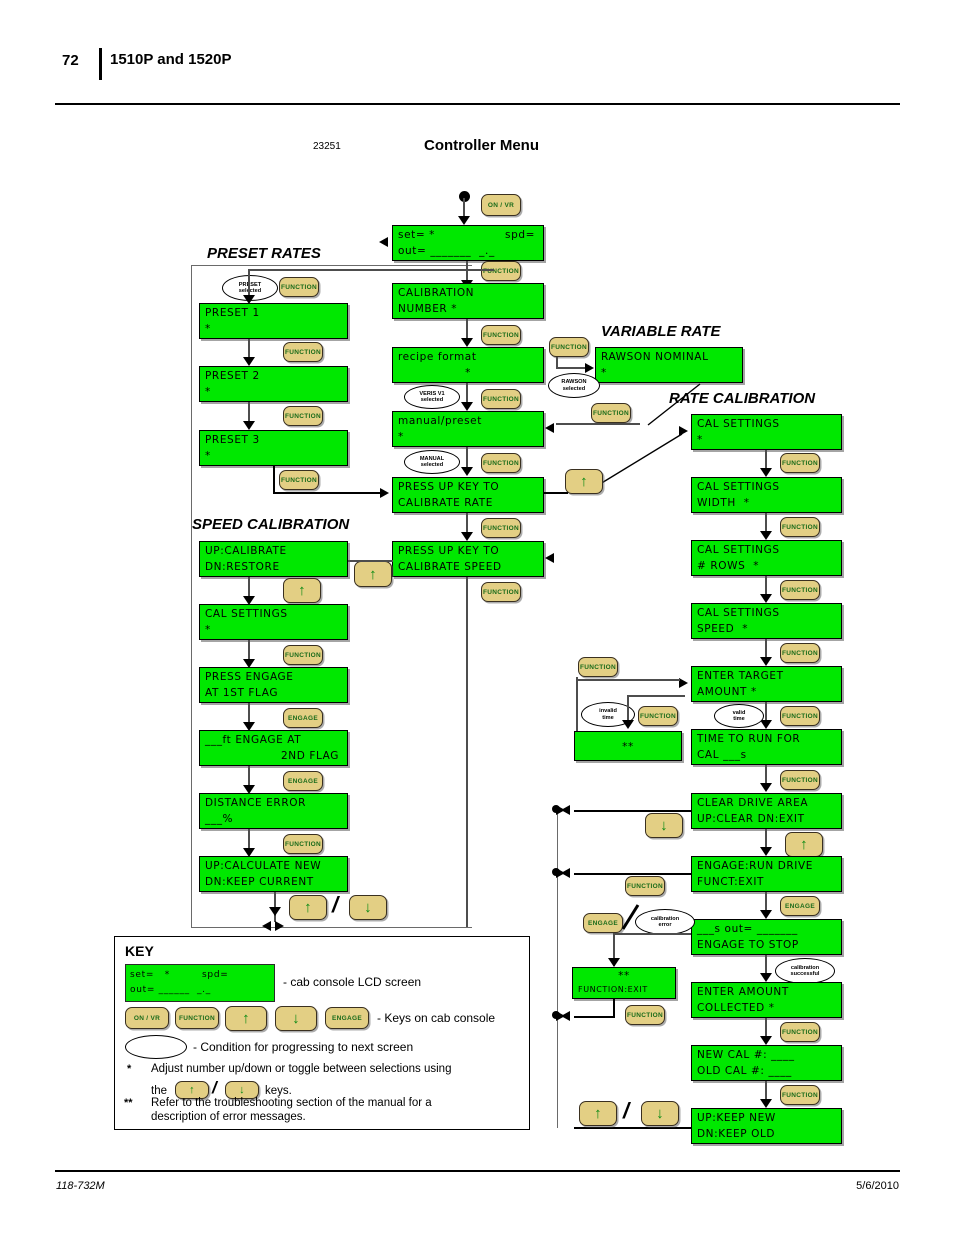 This screenshot has height=1235, width=954. Describe the element at coordinates (549, 558) in the screenshot. I see `arrowhead-return-into-pressup-speed` at that location.